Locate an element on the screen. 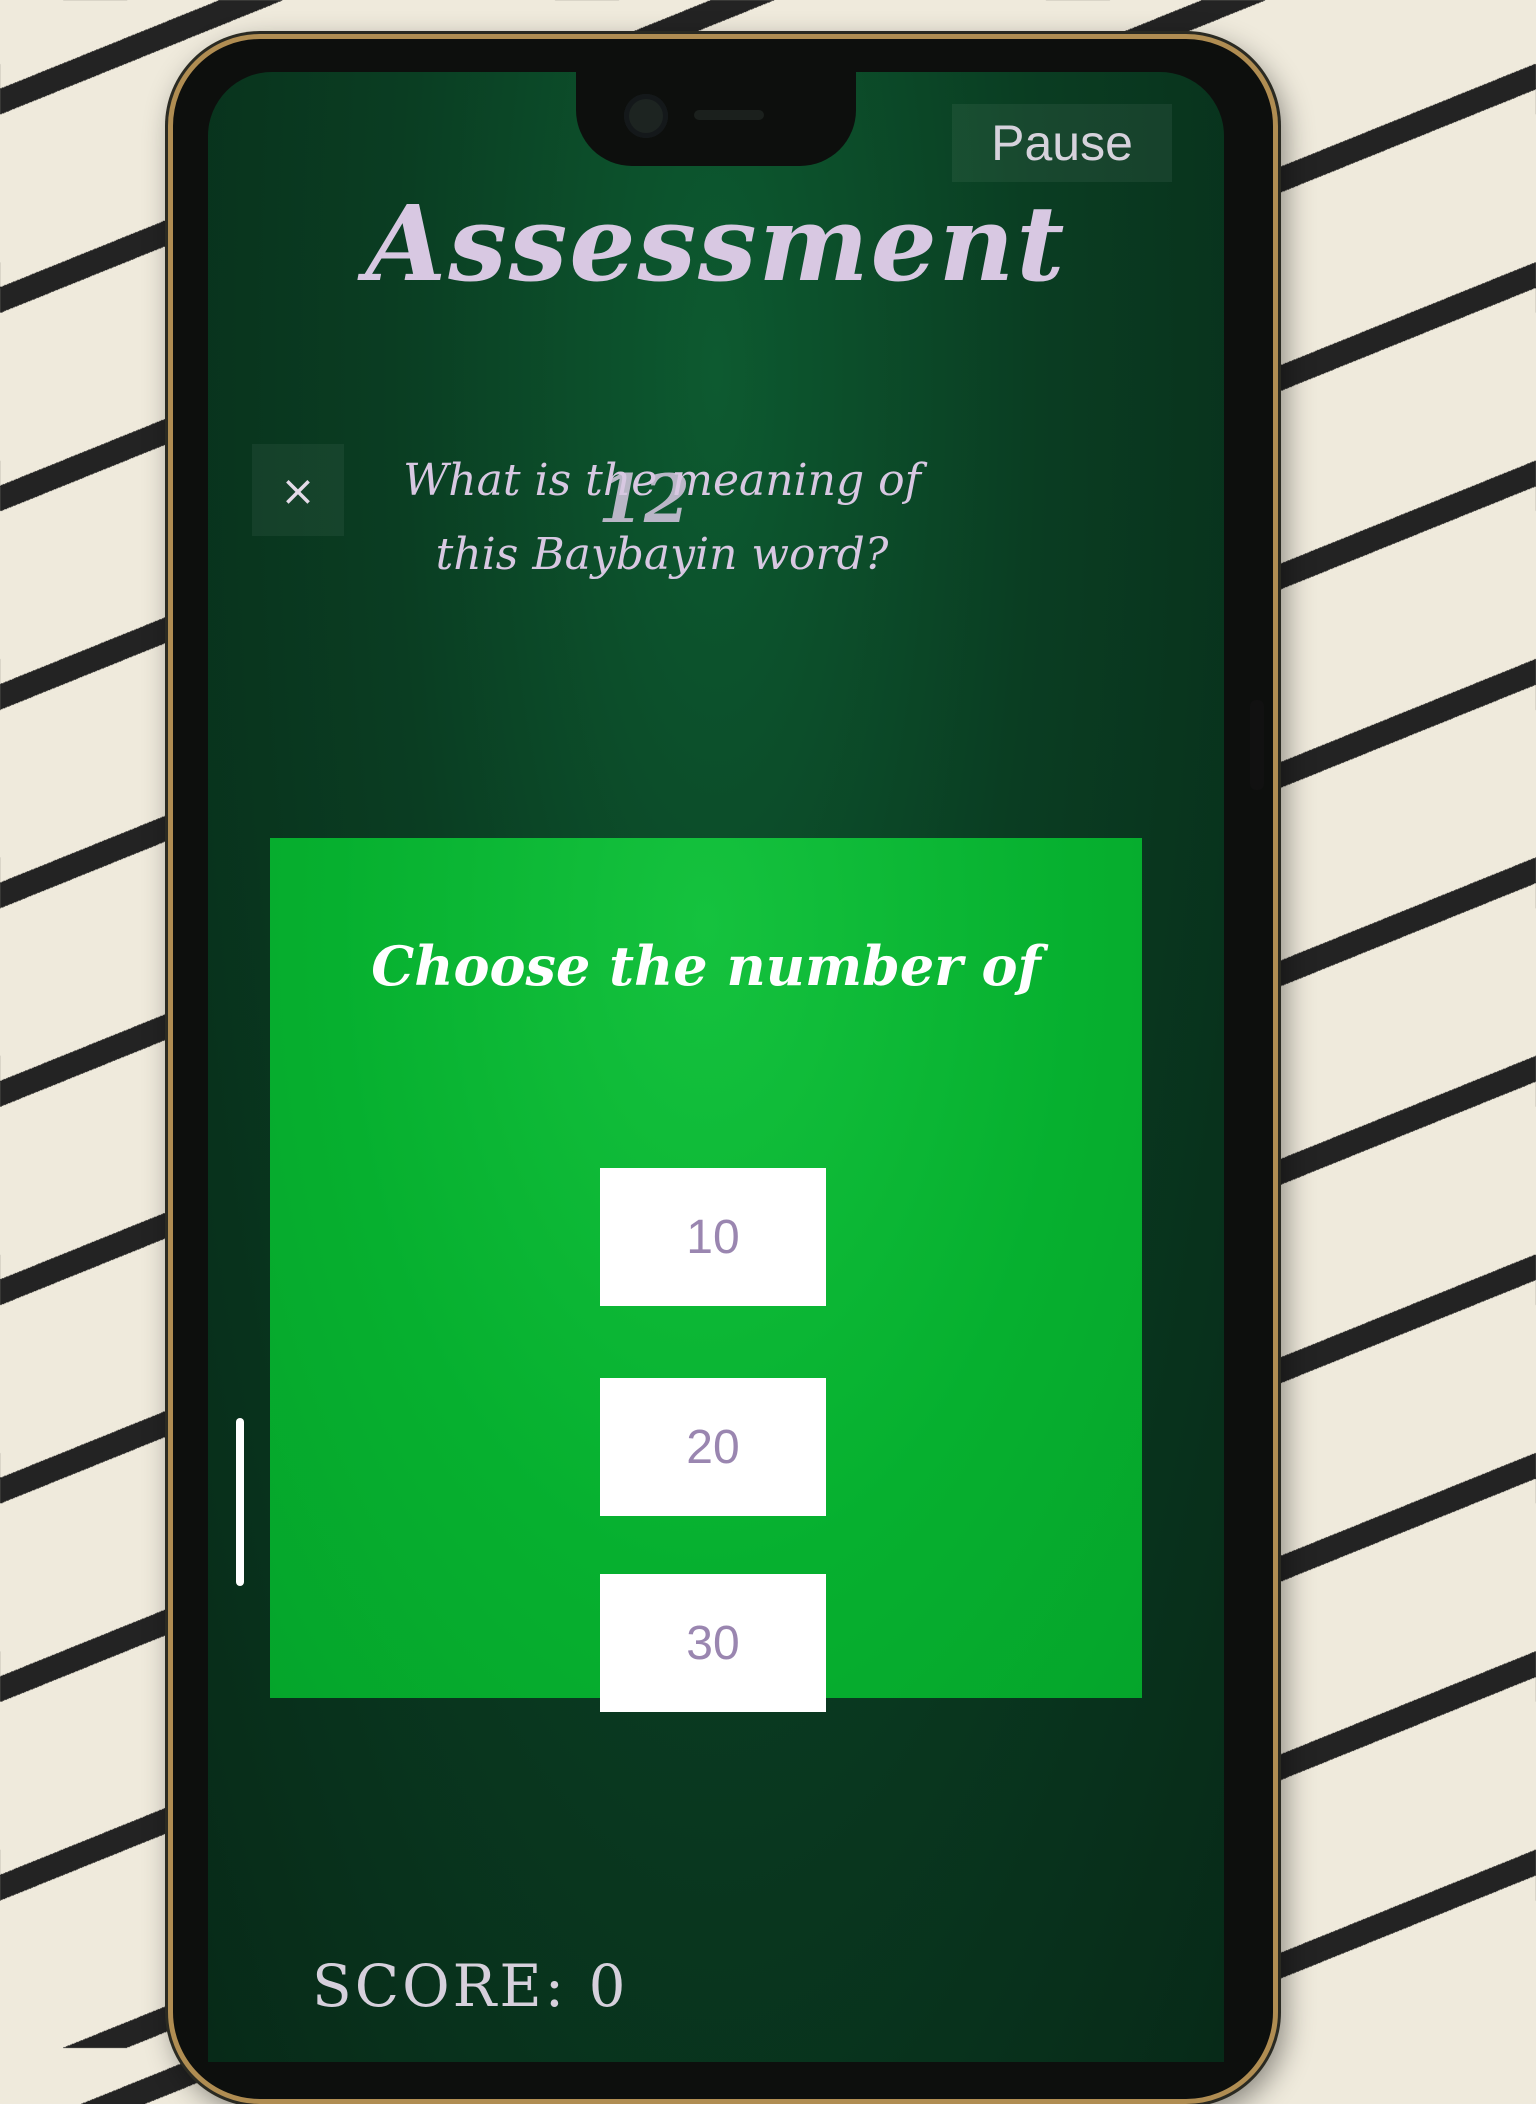 This screenshot has height=2104, width=1536. side-gesture-bar is located at coordinates (240, 1502).